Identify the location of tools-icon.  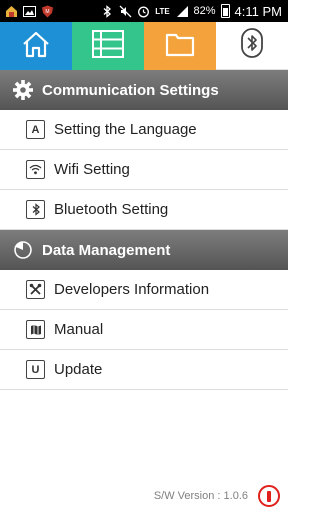
(35, 289).